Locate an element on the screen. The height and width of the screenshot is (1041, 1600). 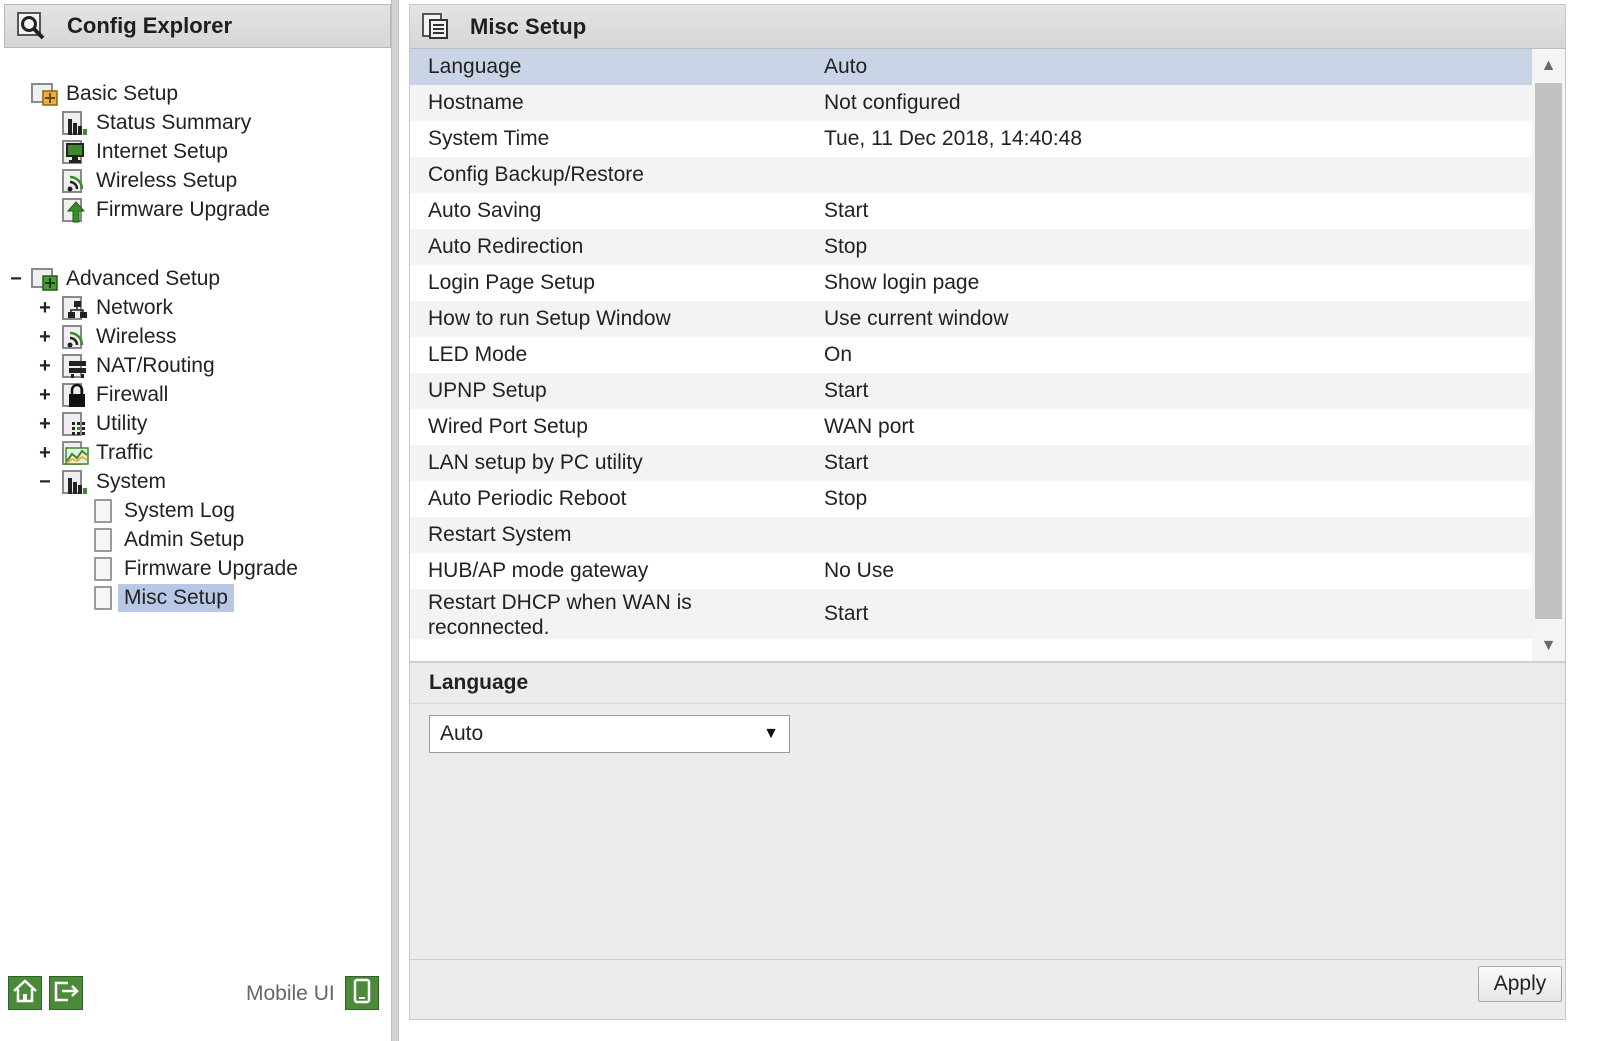
expand-firewall-toggle: + is located at coordinates (45, 395).